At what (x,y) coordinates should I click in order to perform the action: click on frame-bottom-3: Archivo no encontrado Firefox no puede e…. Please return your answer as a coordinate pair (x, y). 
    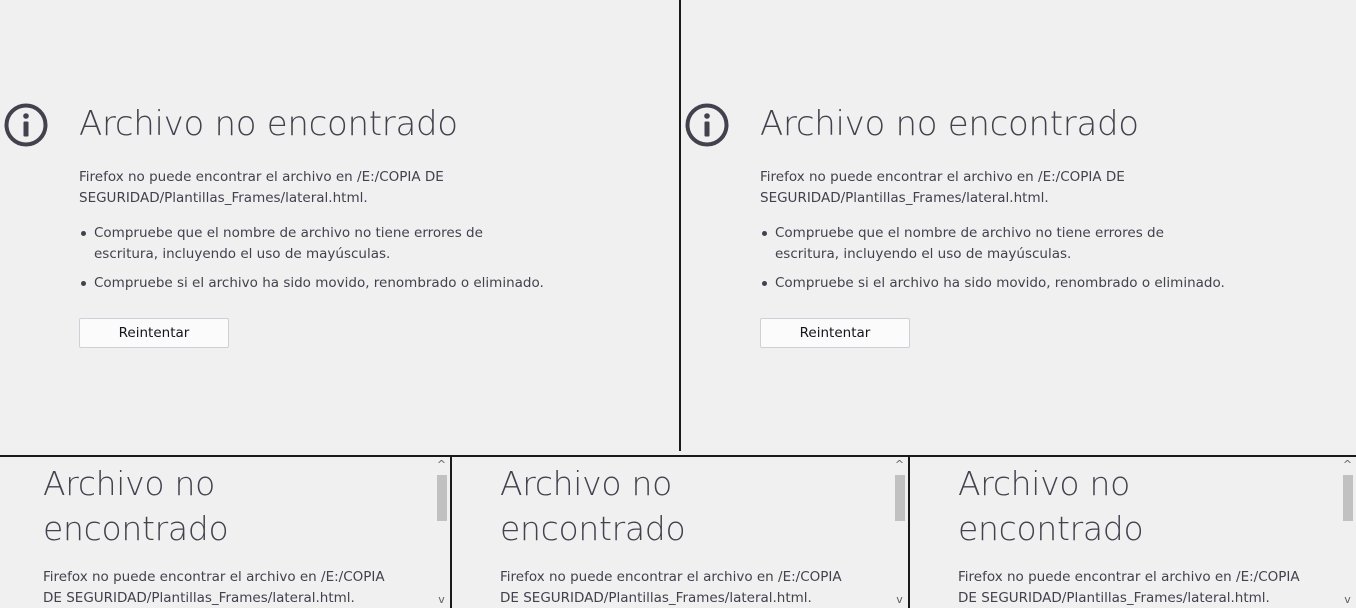
    Looking at the image, I should click on (1133, 532).